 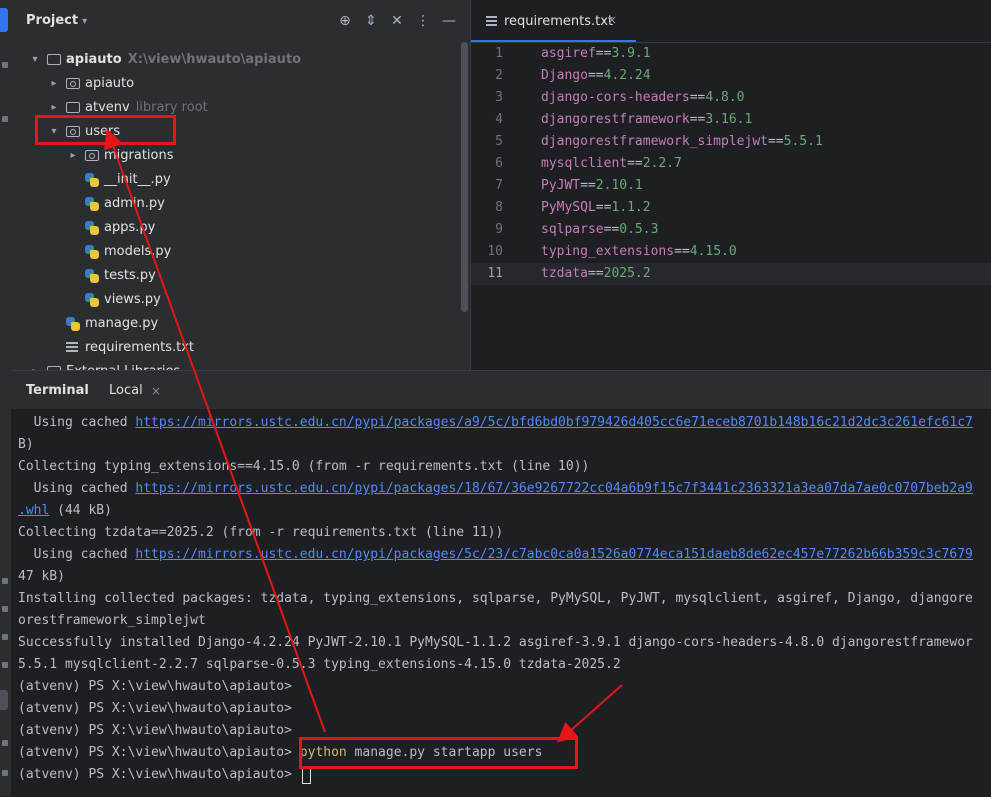 I want to click on line-number: 5, so click(x=499, y=141).